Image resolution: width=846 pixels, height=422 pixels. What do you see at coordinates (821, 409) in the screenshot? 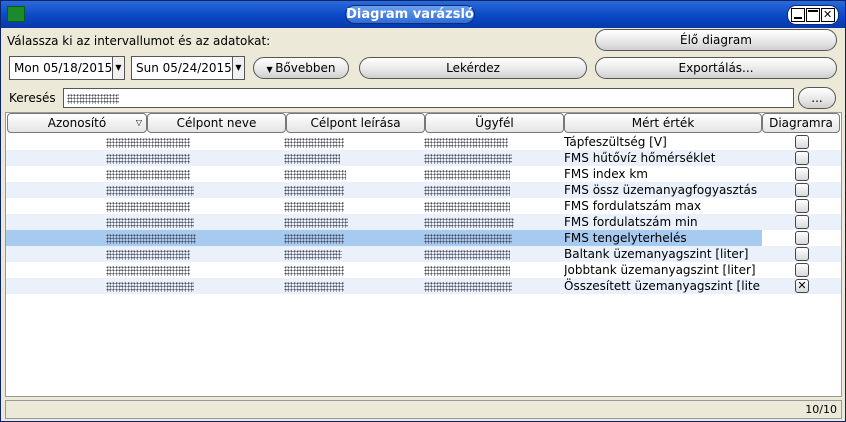
I see `record-count: 10/10` at bounding box center [821, 409].